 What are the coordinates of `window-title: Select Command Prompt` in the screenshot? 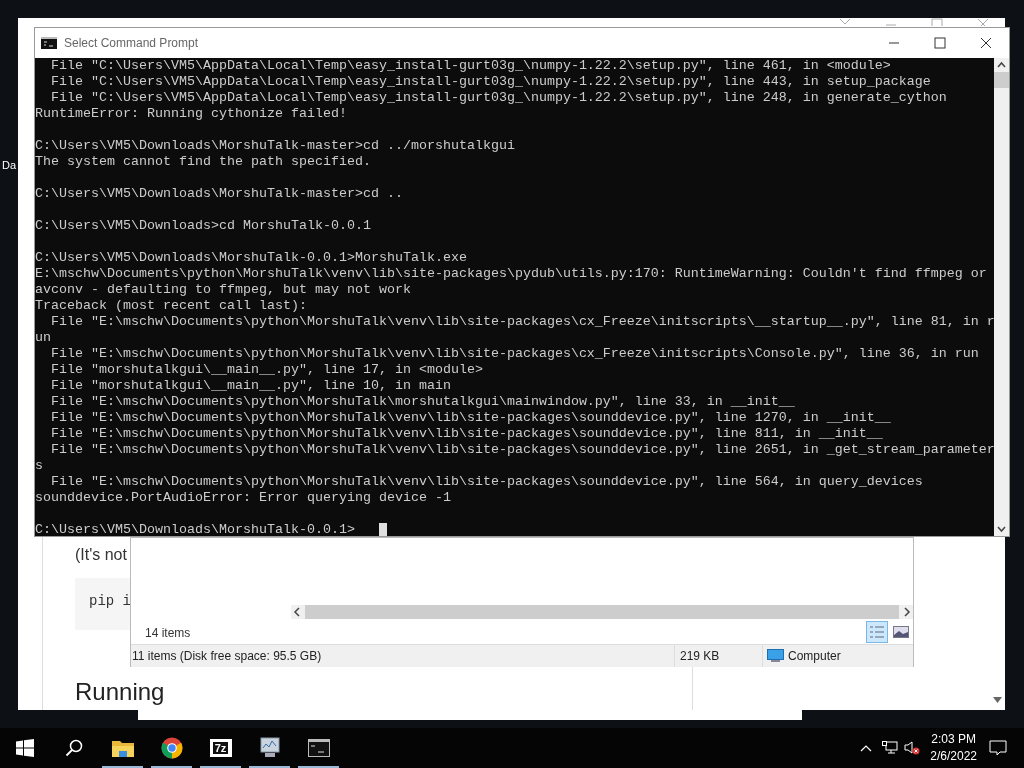 It's located at (131, 43).